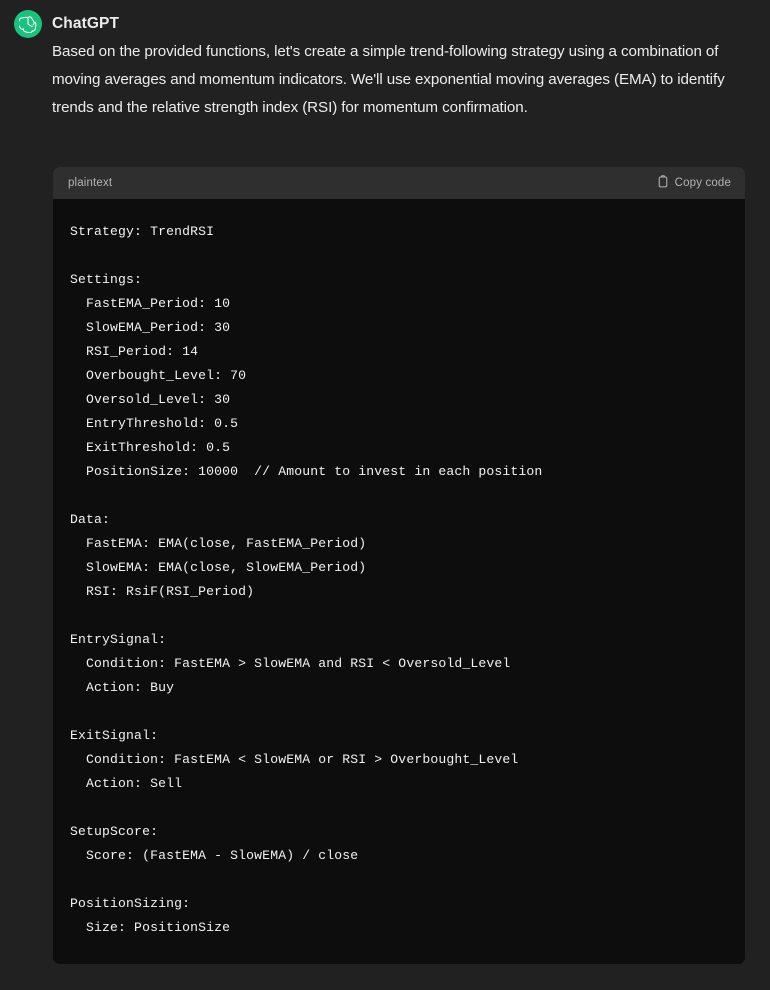 This screenshot has width=770, height=990. I want to click on openai-logo-icon, so click(28, 24).